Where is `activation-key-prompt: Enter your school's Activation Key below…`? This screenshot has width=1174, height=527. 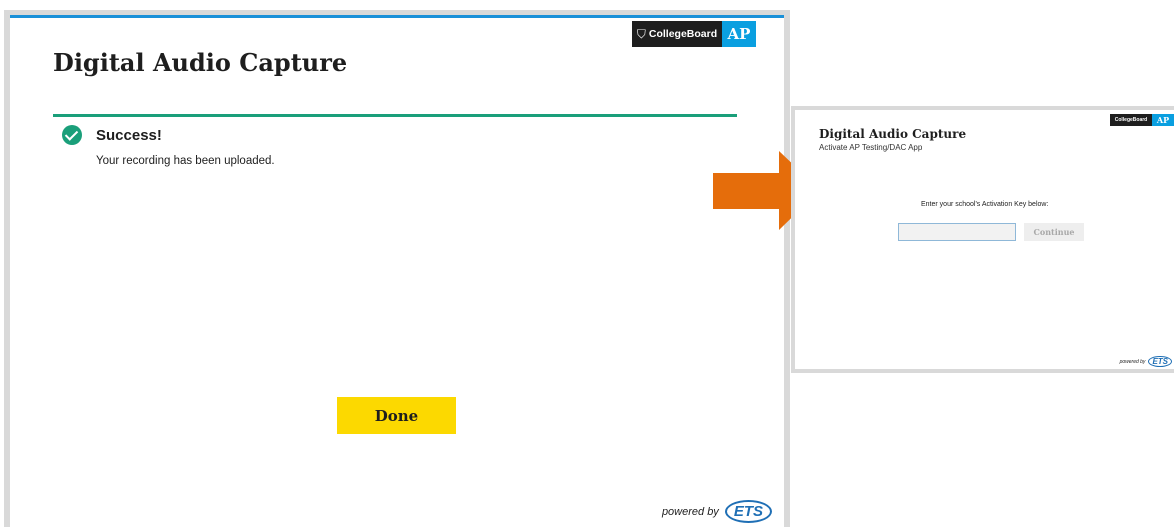
activation-key-prompt: Enter your school's Activation Key below… is located at coordinates (985, 204).